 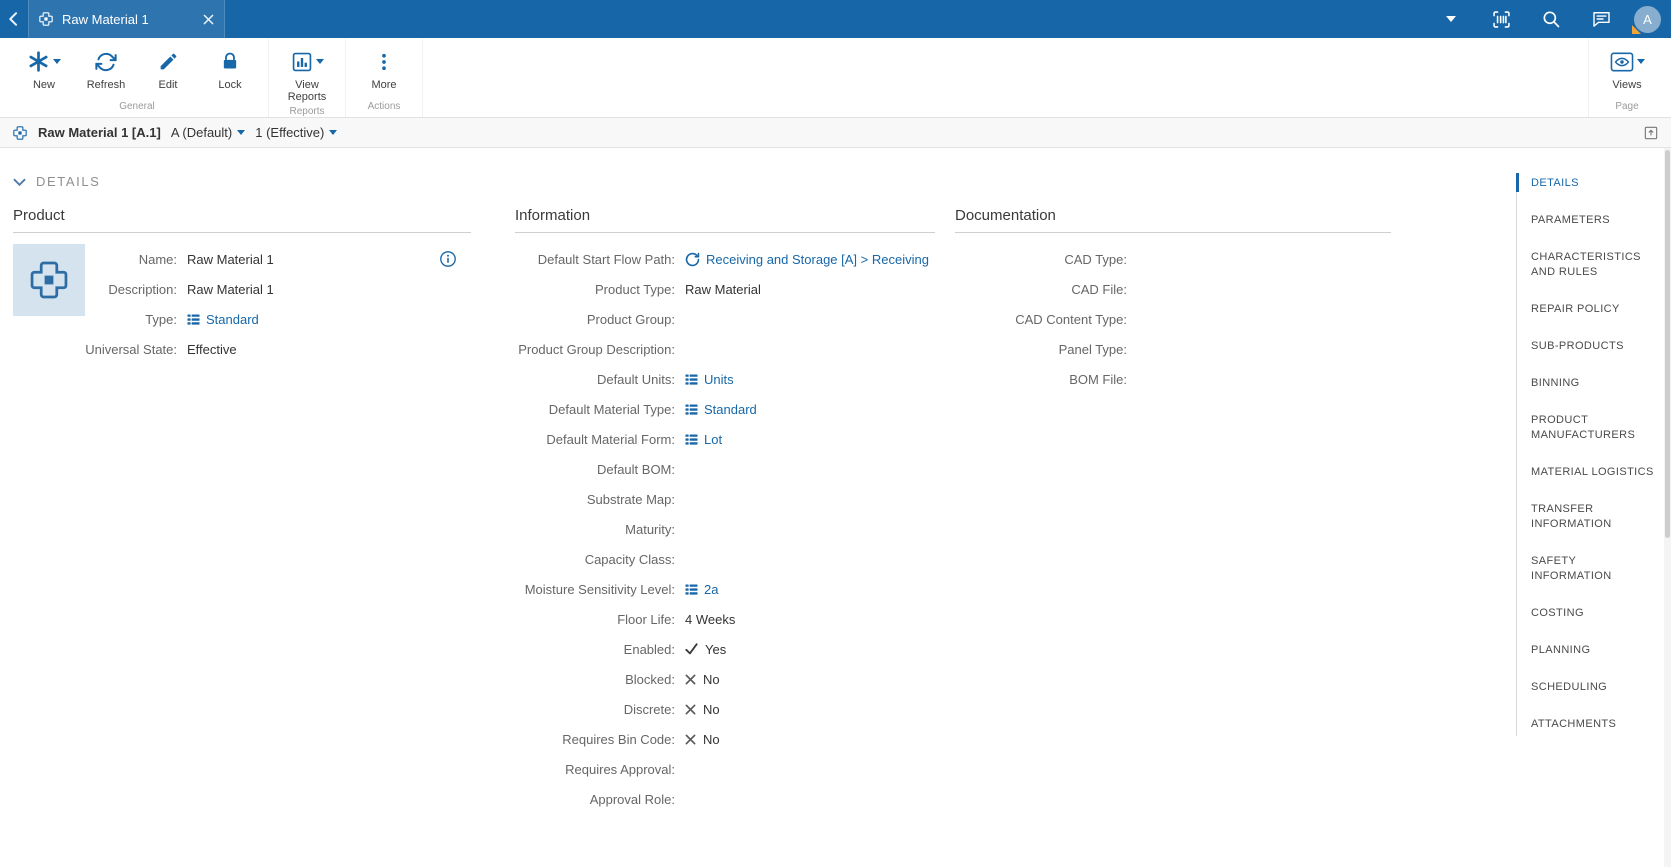 I want to click on universal-state-value: Effective, so click(x=212, y=349).